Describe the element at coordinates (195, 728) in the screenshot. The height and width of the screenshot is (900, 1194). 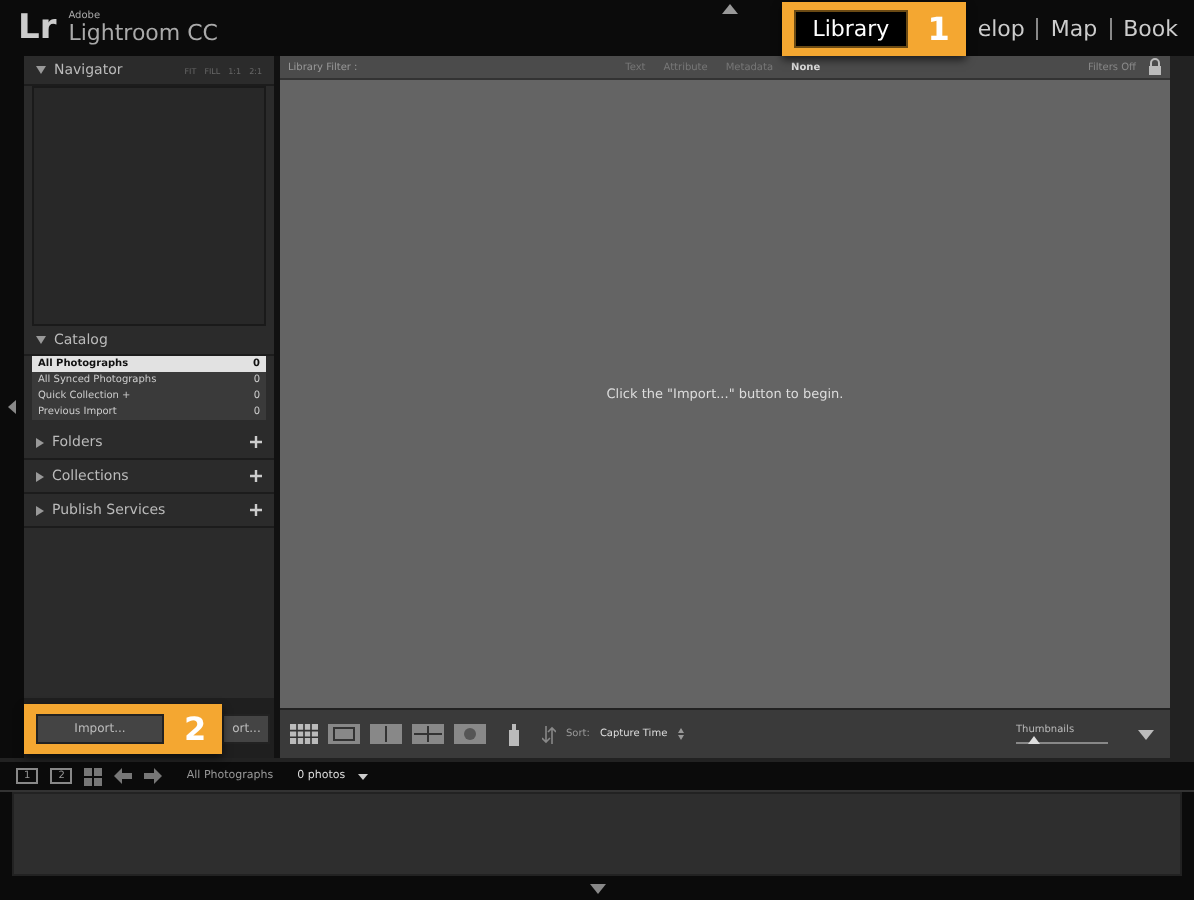
I see `callout-number: 2` at that location.